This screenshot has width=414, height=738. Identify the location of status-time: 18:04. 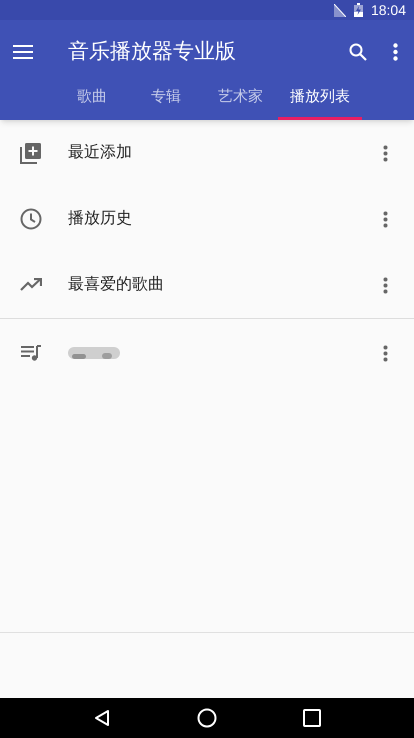
(388, 10).